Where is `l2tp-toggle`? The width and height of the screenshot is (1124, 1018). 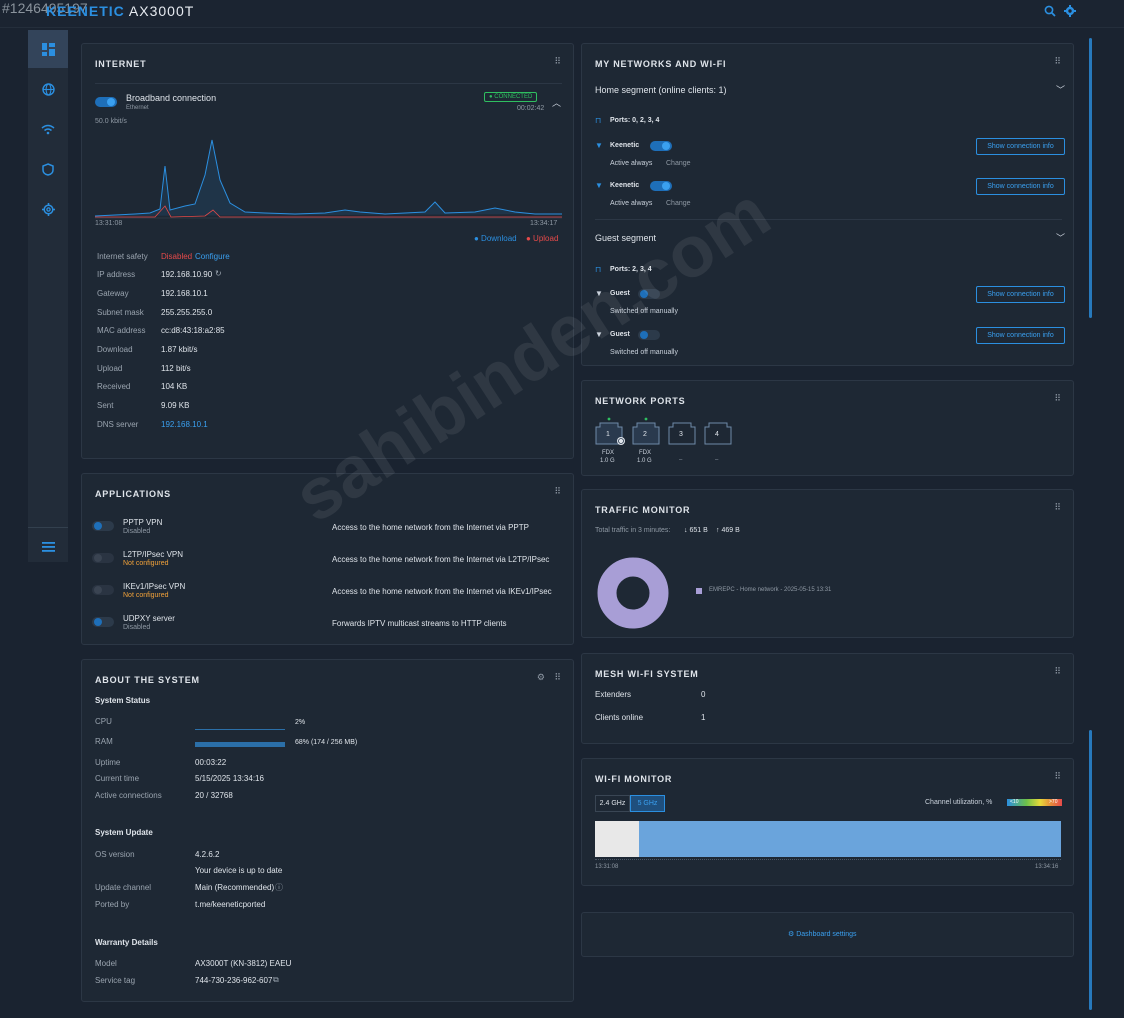 l2tp-toggle is located at coordinates (103, 558).